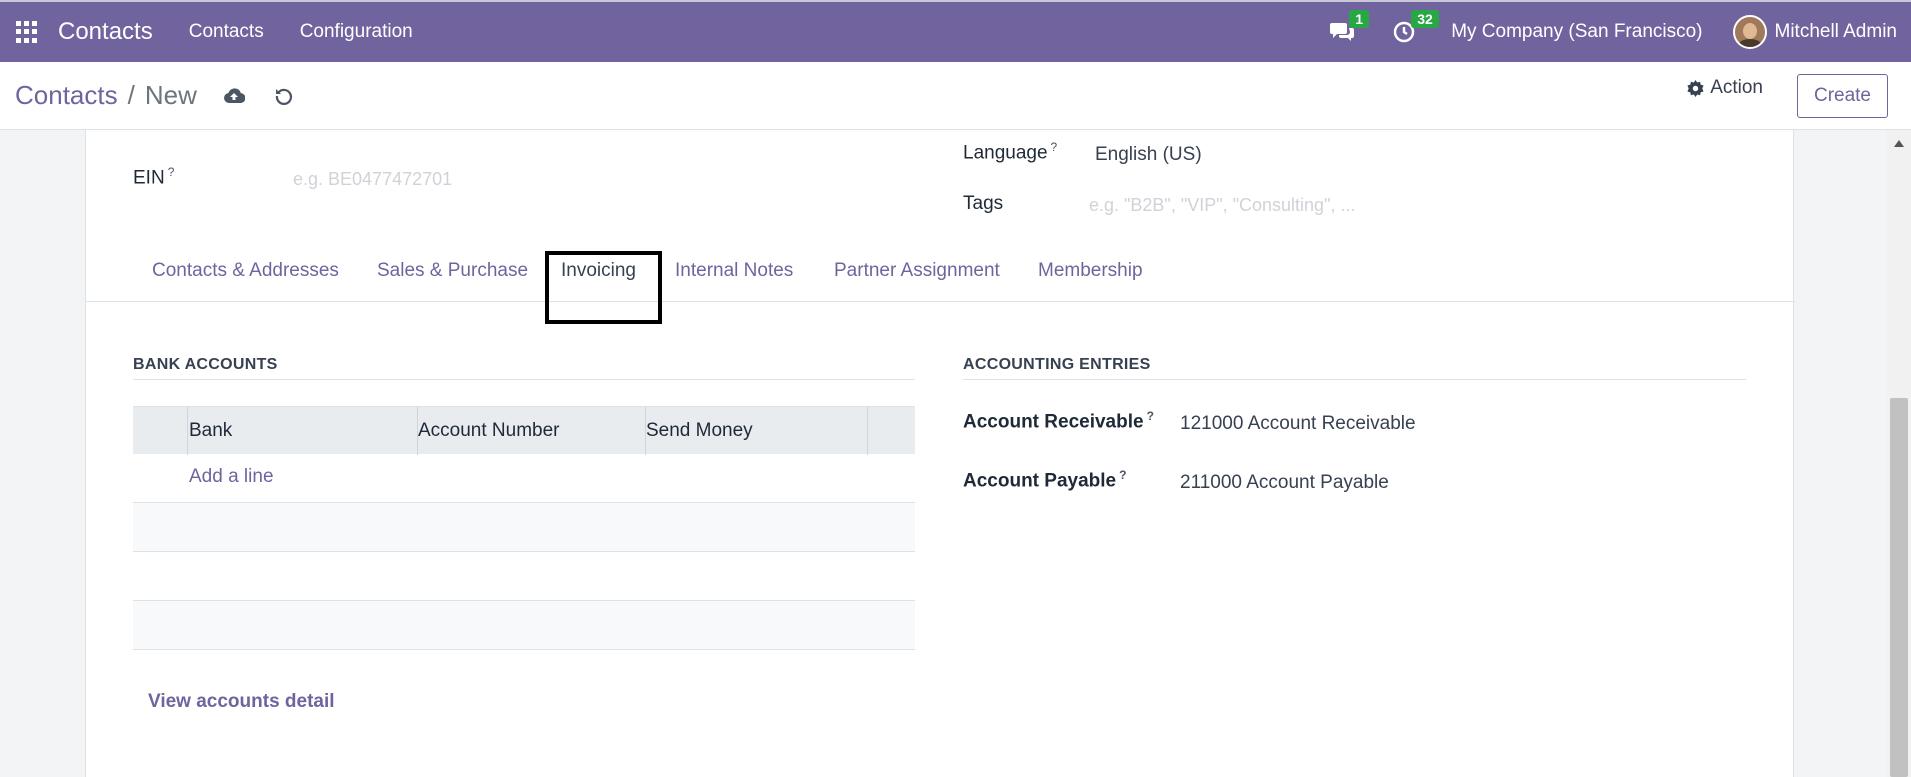 This screenshot has height=777, width=1911. What do you see at coordinates (452, 271) in the screenshot?
I see `tab-sales-purchase: Sales & Purchase` at bounding box center [452, 271].